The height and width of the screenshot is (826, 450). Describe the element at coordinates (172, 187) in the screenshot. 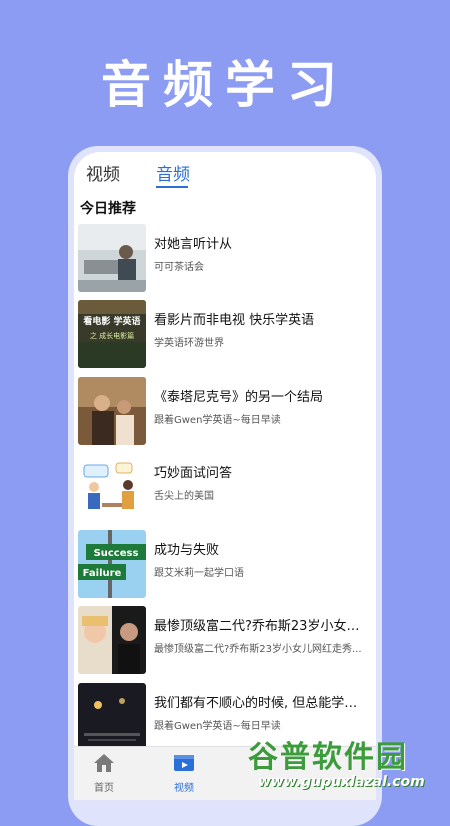

I see `active-tab-indicator` at that location.